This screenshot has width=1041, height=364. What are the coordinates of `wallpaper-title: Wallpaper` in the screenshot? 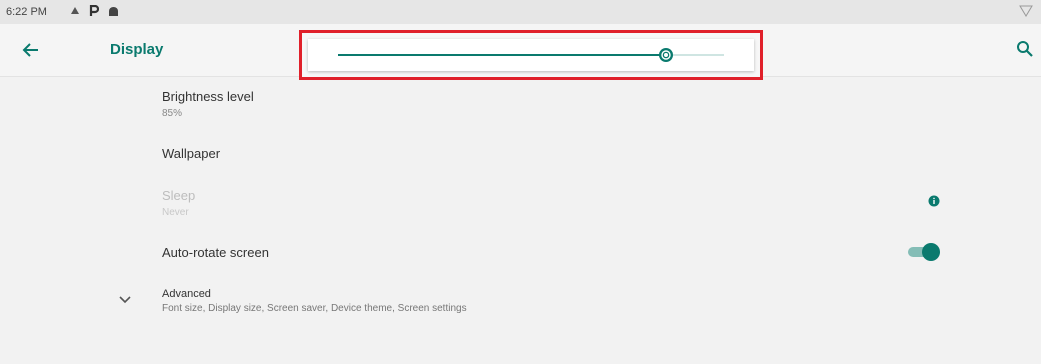 It's located at (191, 153).